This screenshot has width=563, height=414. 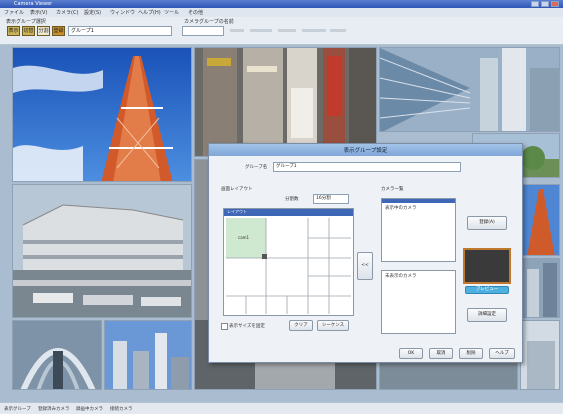 What do you see at coordinates (195, 12) in the screenshot?
I see `menu-item-other: その他` at bounding box center [195, 12].